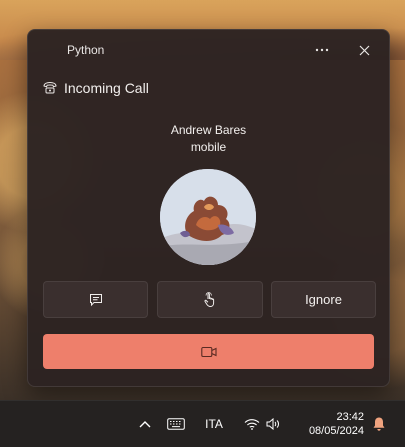 This screenshot has height=447, width=405. What do you see at coordinates (350, 417) in the screenshot?
I see `clock-time: 23:42` at bounding box center [350, 417].